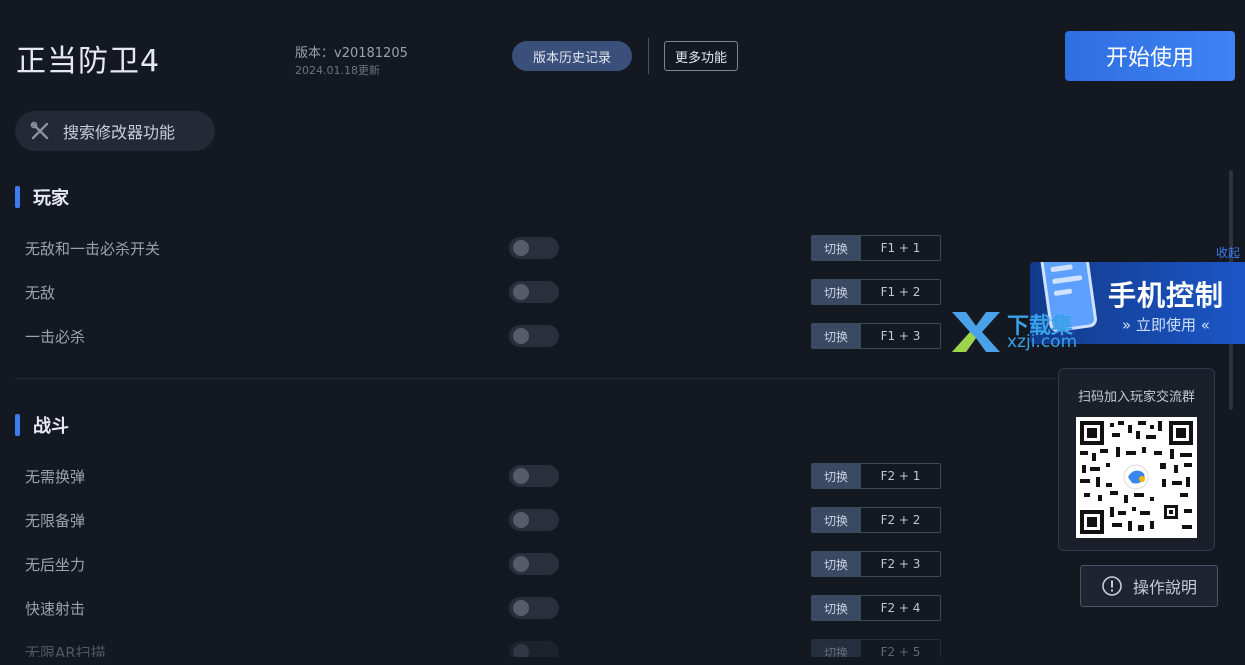 This screenshot has height=665, width=1245. What do you see at coordinates (55, 477) in the screenshot?
I see `cheat-label: 无需换弹` at bounding box center [55, 477].